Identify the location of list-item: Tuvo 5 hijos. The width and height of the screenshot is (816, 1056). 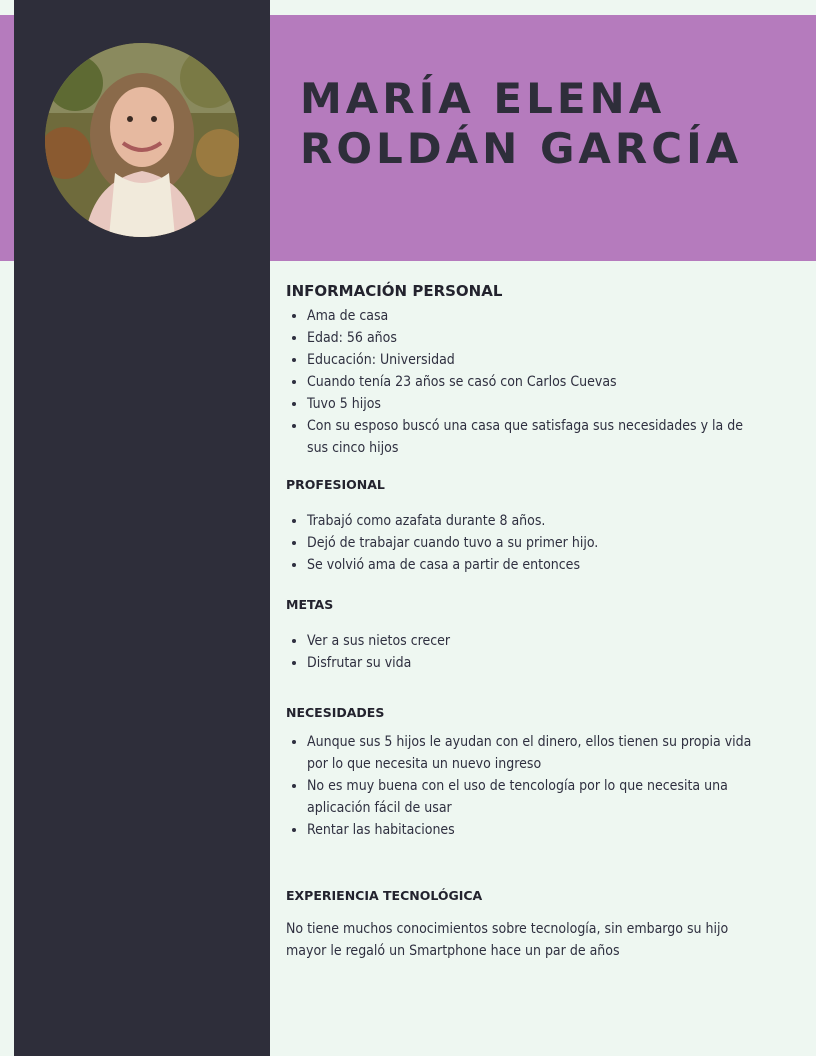
(536, 404).